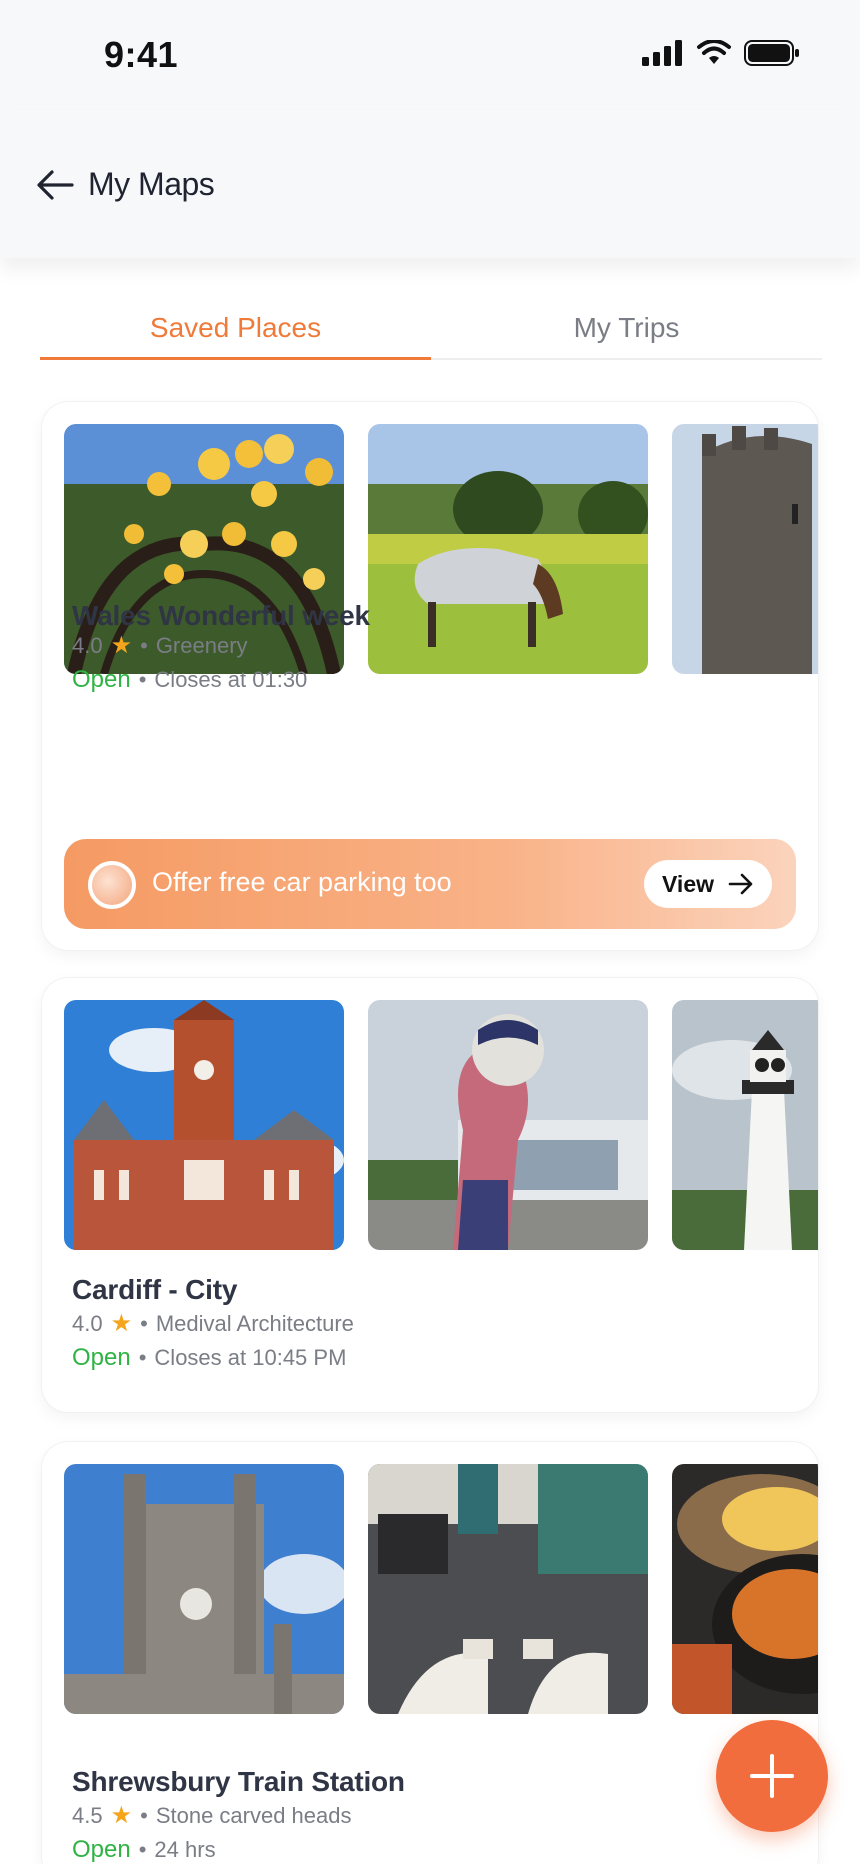  I want to click on status-icons, so click(721, 53).